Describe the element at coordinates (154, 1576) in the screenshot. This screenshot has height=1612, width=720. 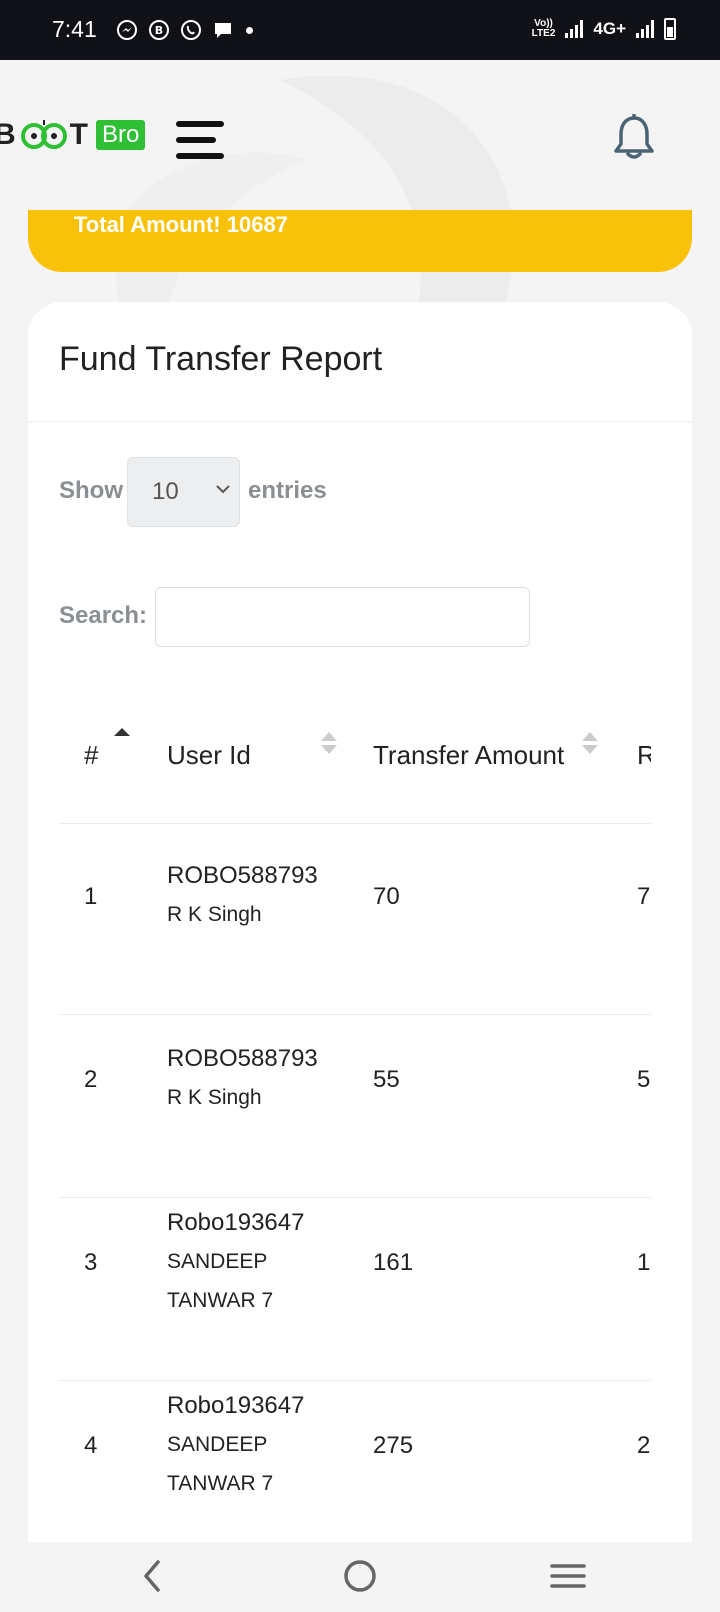
I see `back-icon` at that location.